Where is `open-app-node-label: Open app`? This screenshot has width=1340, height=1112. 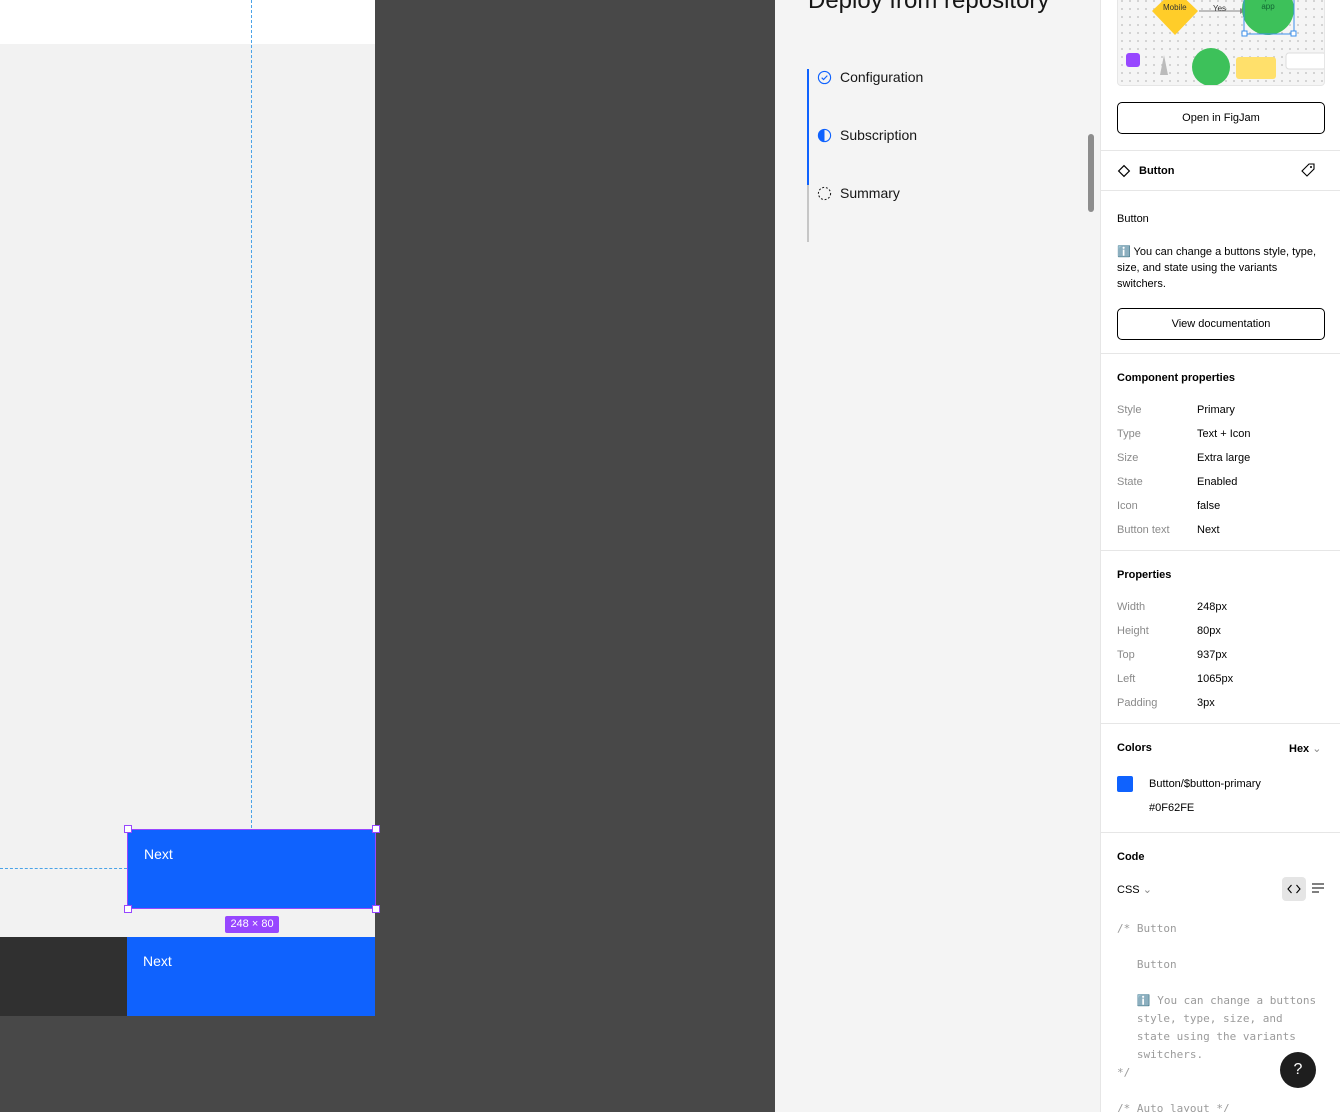 open-app-node-label: Open app is located at coordinates (1268, 5).